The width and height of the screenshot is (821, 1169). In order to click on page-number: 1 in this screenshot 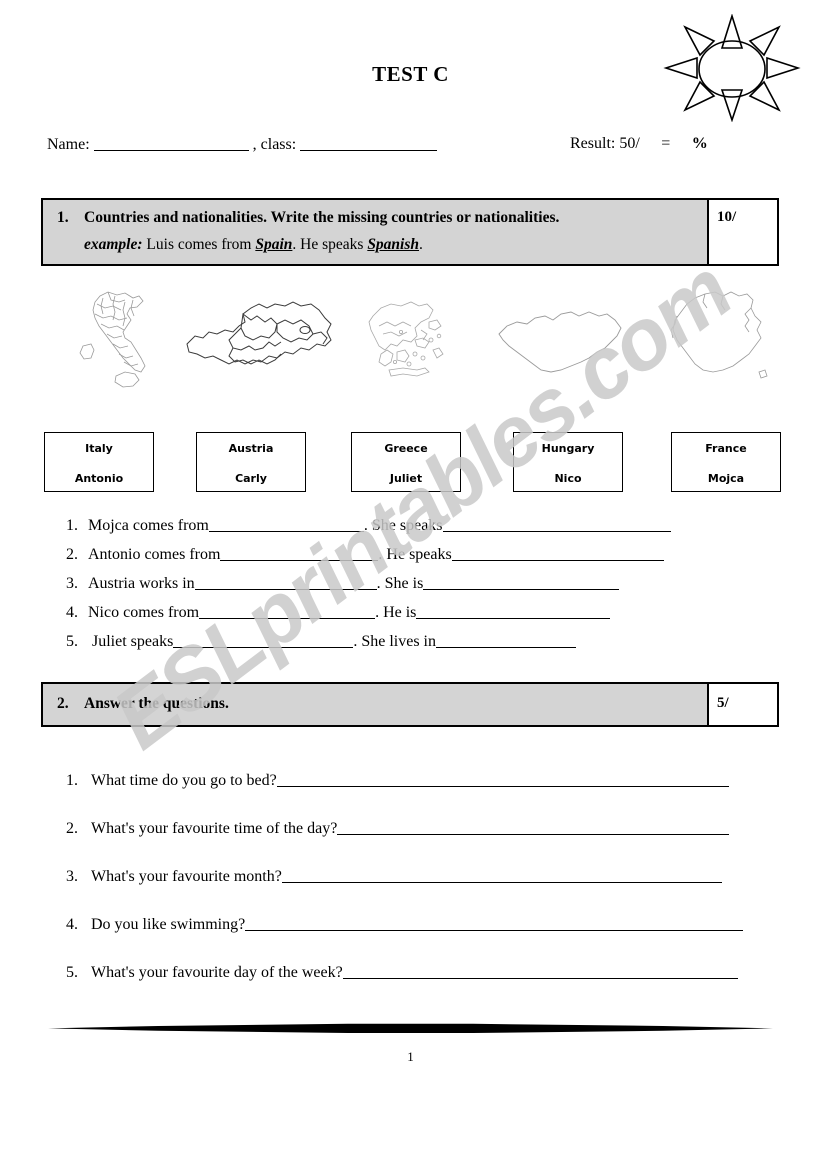, I will do `click(410, 1056)`.